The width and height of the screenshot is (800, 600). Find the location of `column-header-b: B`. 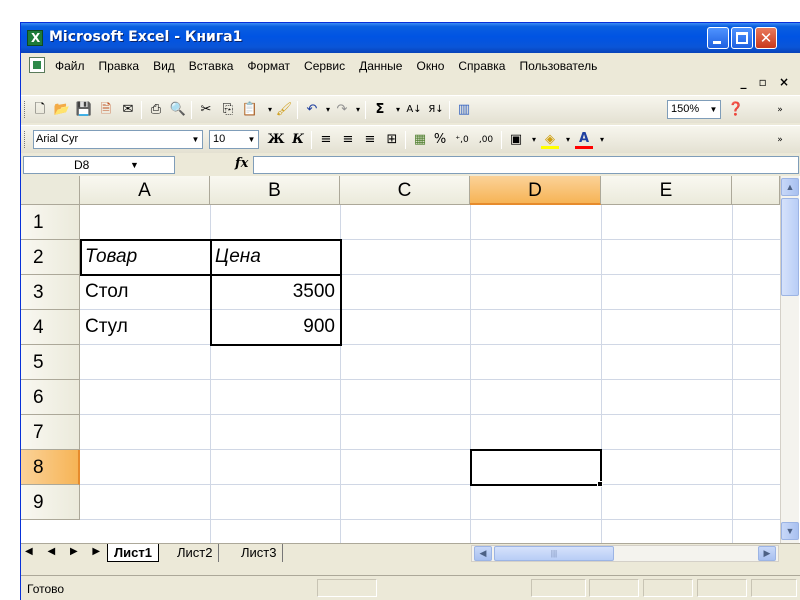

column-header-b: B is located at coordinates (275, 190).